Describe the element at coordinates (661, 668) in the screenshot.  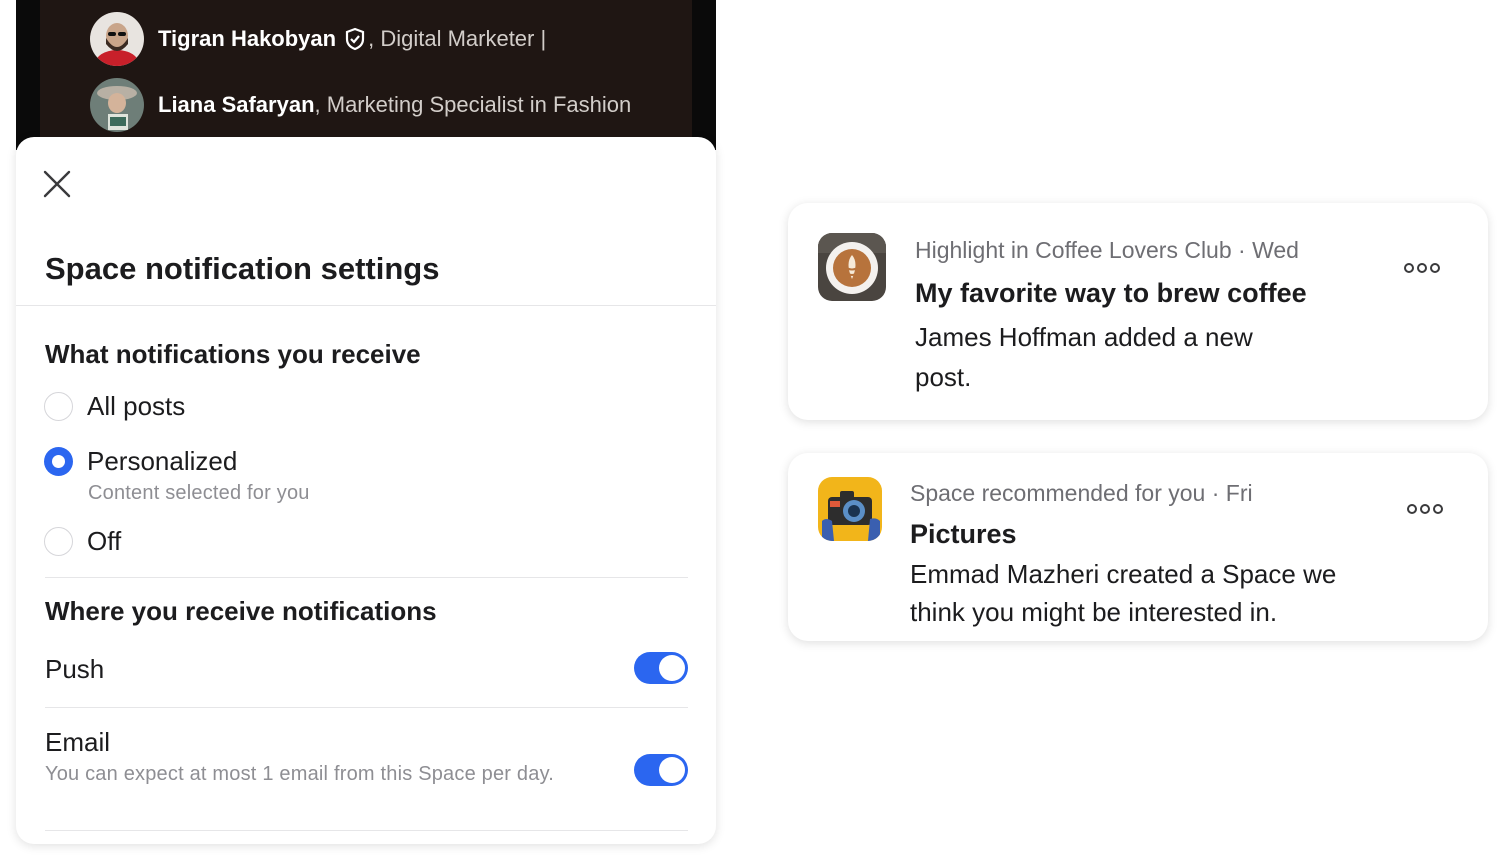
I see `push-toggle` at that location.